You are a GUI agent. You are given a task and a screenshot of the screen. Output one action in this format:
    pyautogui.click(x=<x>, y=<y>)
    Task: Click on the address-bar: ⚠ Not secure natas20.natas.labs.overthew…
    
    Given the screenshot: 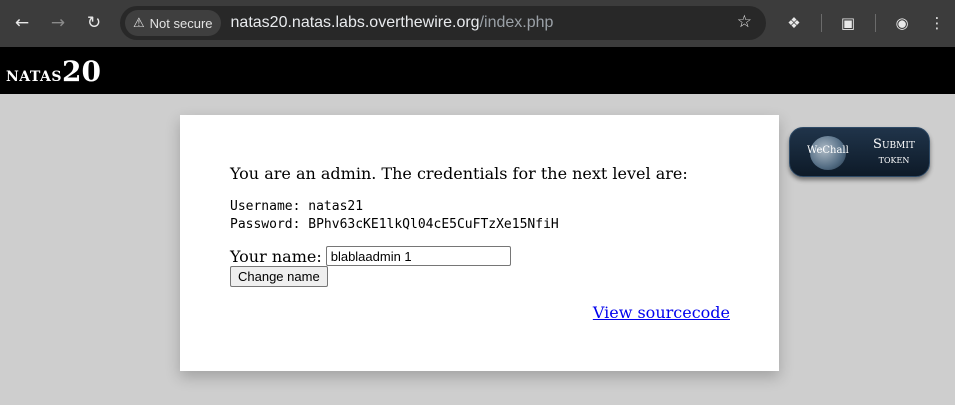 What is the action you would take?
    pyautogui.click(x=443, y=23)
    